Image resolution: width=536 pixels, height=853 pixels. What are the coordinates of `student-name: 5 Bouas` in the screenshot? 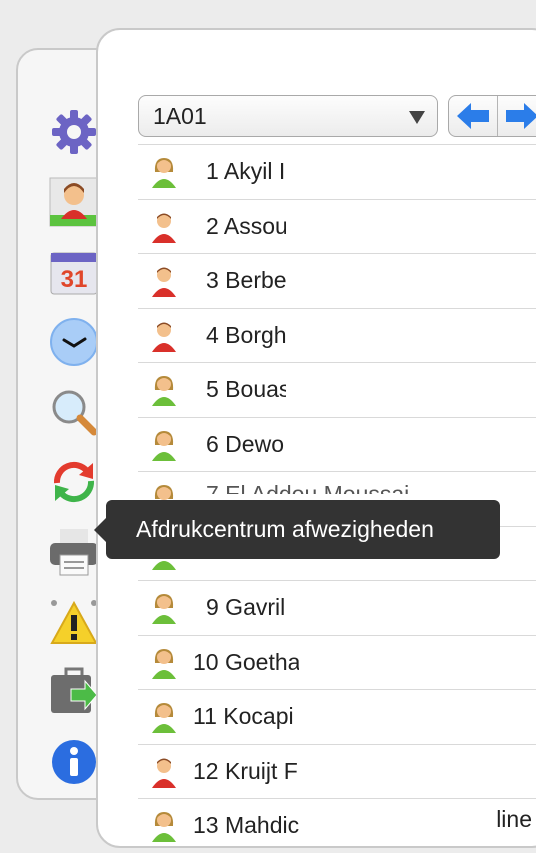 It's located at (246, 389).